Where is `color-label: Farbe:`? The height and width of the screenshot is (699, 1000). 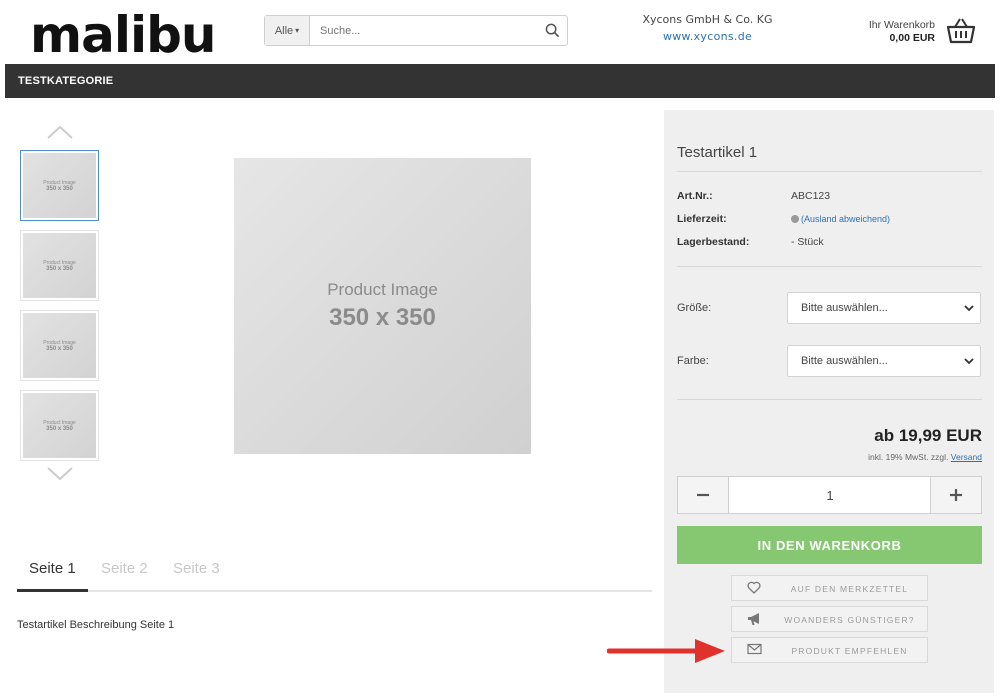
color-label: Farbe: is located at coordinates (693, 361).